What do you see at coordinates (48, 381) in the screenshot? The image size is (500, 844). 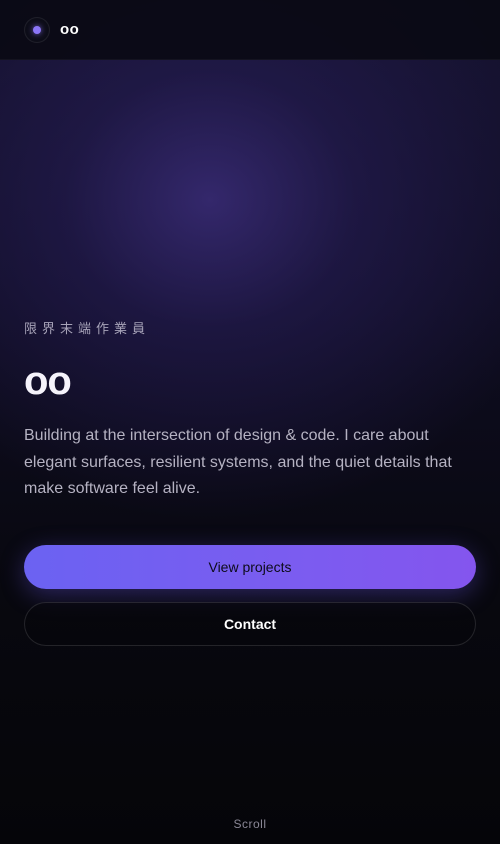 I see `hero-title: oo` at bounding box center [48, 381].